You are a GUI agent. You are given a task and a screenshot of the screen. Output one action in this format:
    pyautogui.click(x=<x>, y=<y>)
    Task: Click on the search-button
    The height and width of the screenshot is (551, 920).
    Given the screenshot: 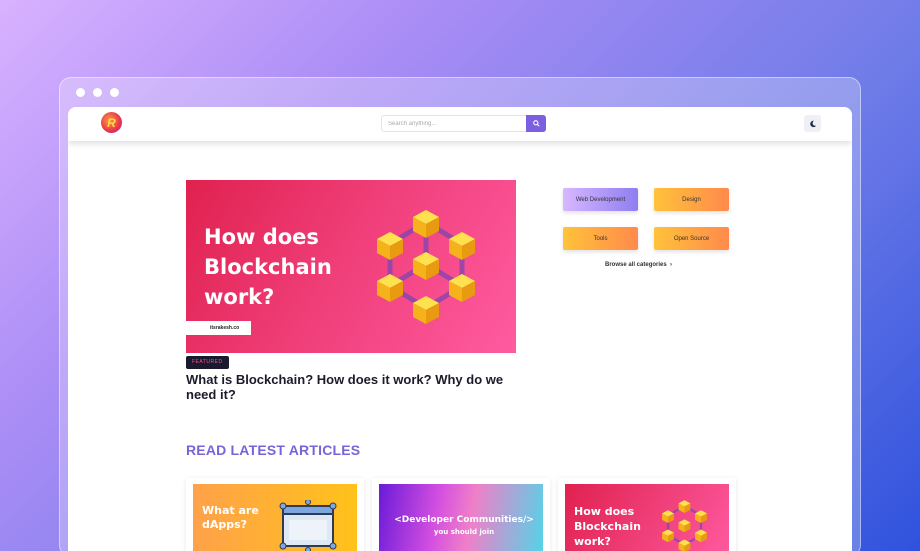 What is the action you would take?
    pyautogui.click(x=536, y=123)
    